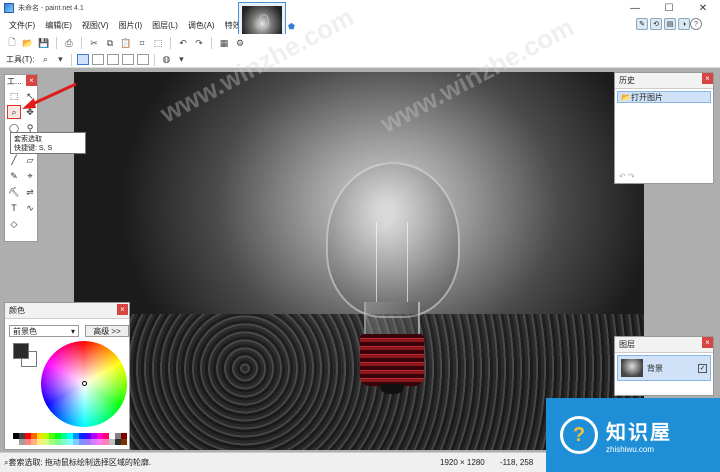 The width and height of the screenshot is (720, 472). I want to click on cut-icon: ✂, so click(94, 43).